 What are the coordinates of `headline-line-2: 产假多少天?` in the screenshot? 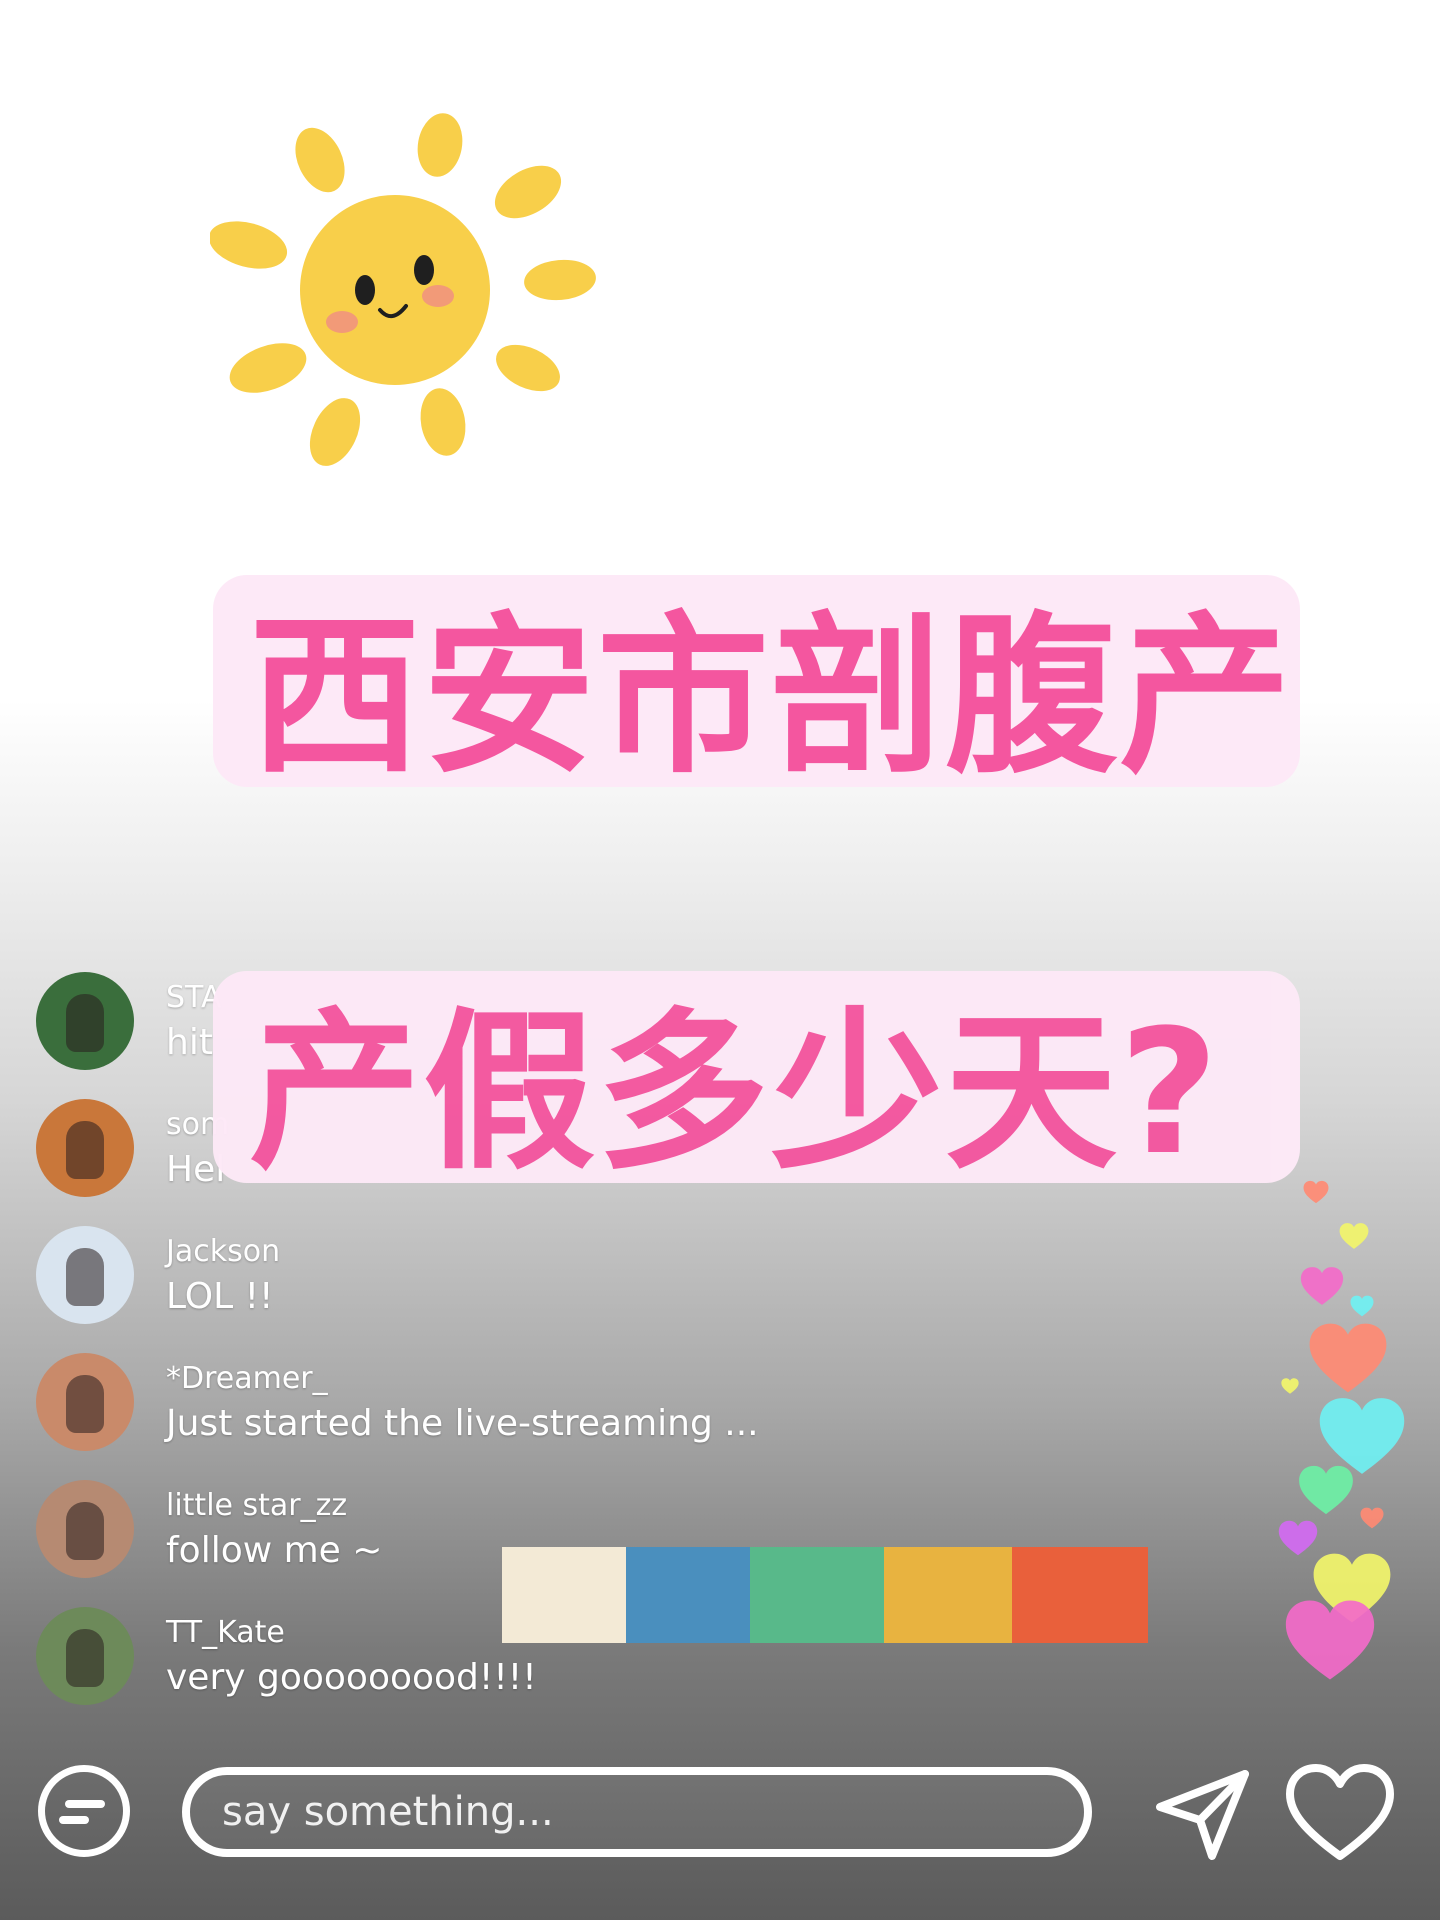 It's located at (756, 1082).